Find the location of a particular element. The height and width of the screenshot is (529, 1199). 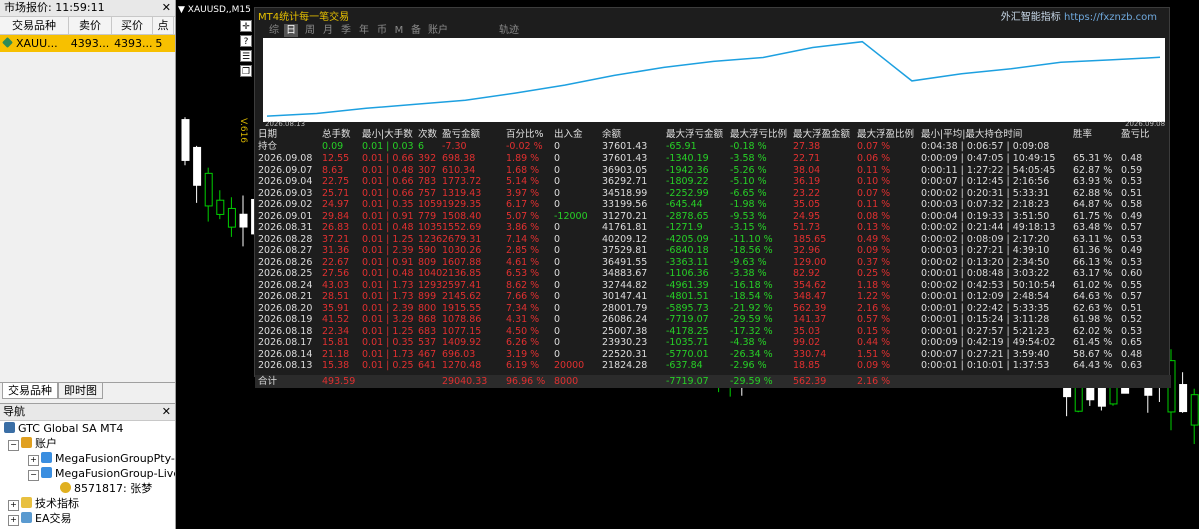

crosshair-icon: ✛ is located at coordinates (246, 26).